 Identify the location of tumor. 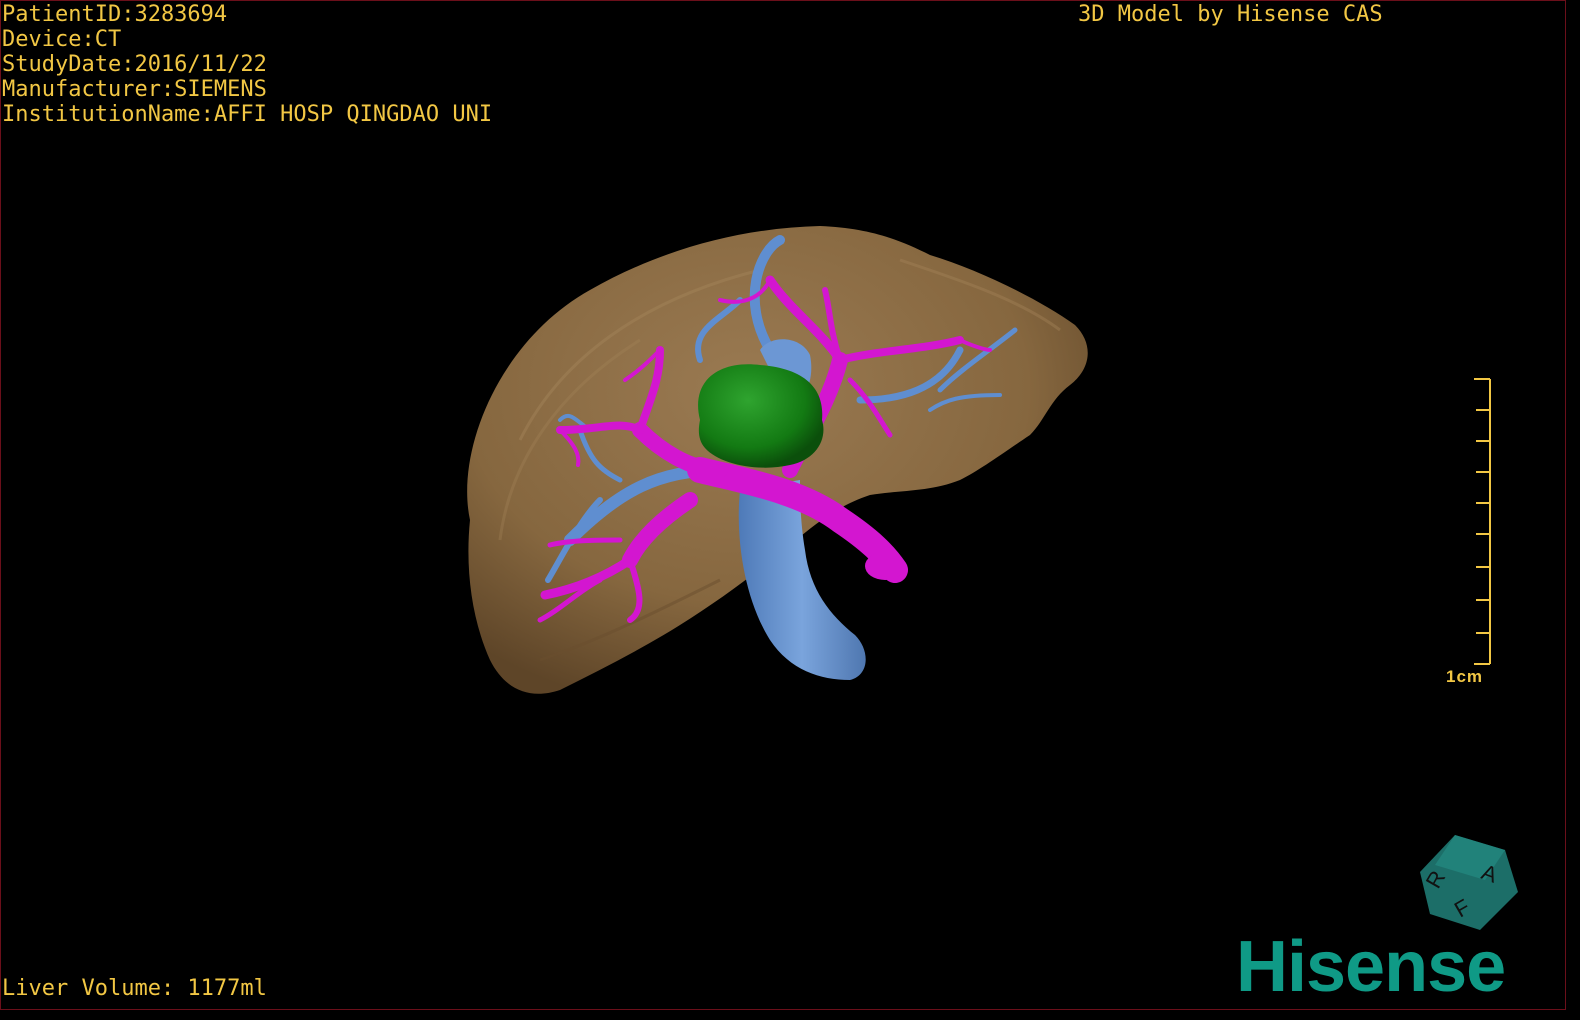
(761, 416).